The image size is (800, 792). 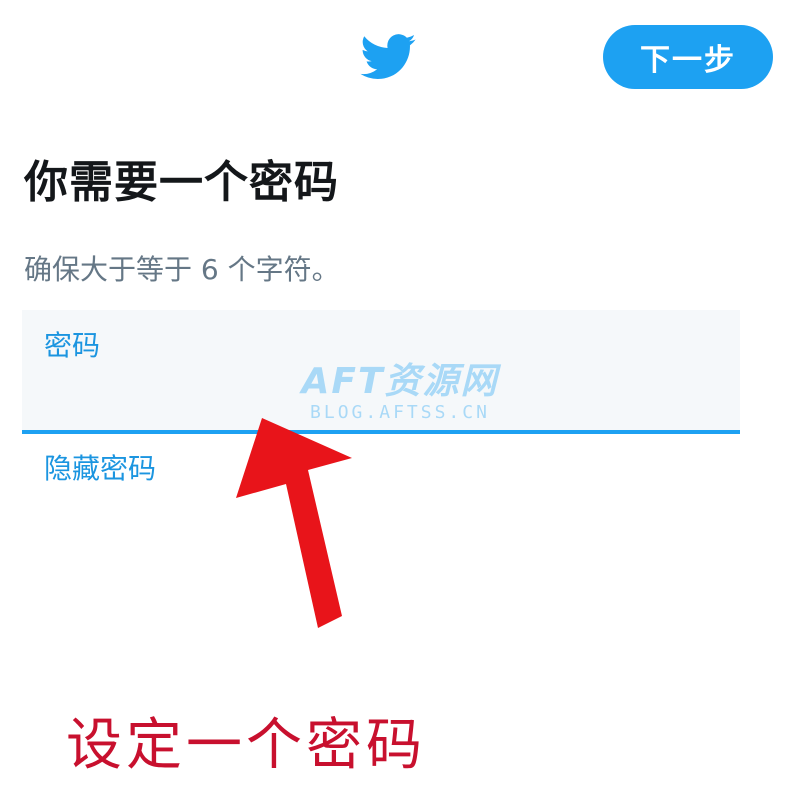 What do you see at coordinates (181, 182) in the screenshot?
I see `page-title: 你需要一个密码` at bounding box center [181, 182].